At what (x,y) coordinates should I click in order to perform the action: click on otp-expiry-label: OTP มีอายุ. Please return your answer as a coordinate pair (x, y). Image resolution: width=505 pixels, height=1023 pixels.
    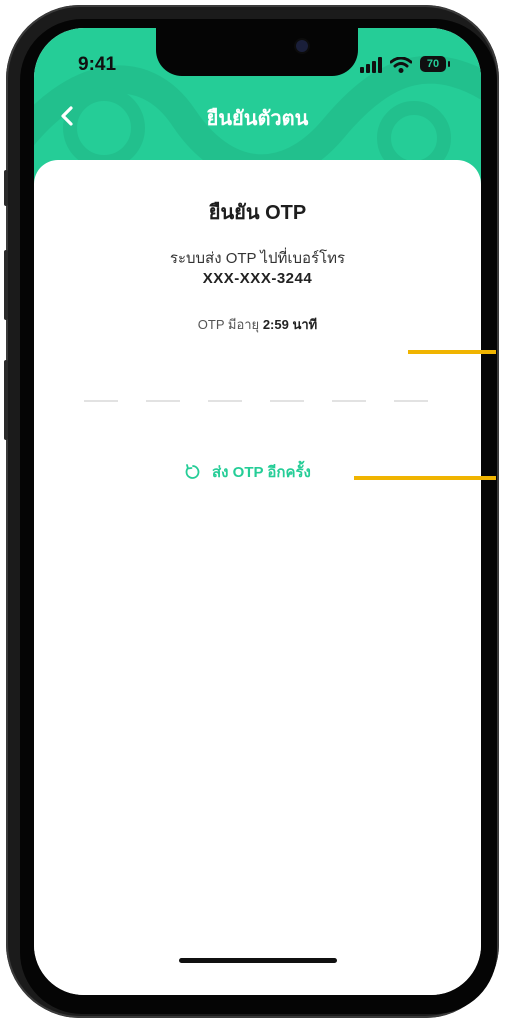
    Looking at the image, I should click on (228, 324).